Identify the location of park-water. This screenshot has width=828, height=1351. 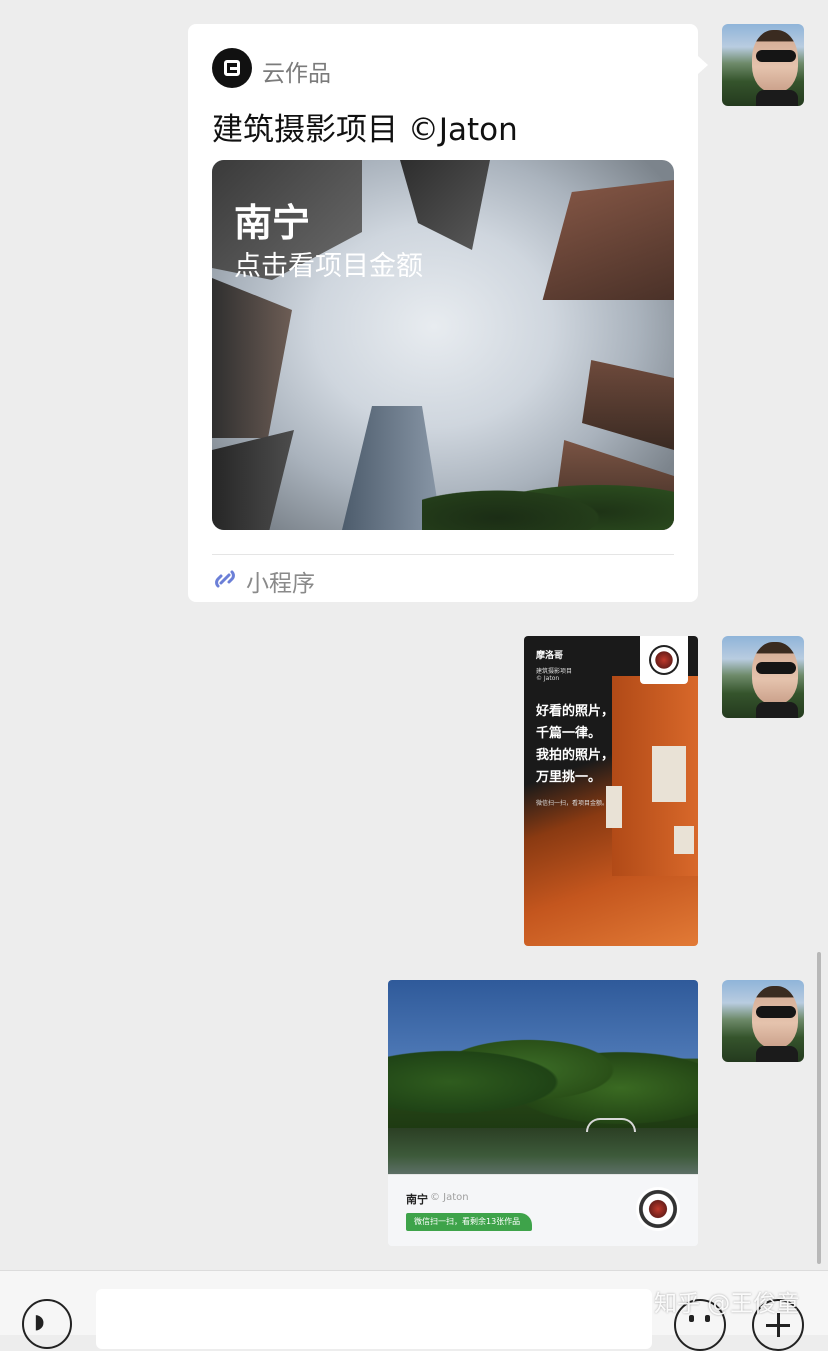
(543, 1151).